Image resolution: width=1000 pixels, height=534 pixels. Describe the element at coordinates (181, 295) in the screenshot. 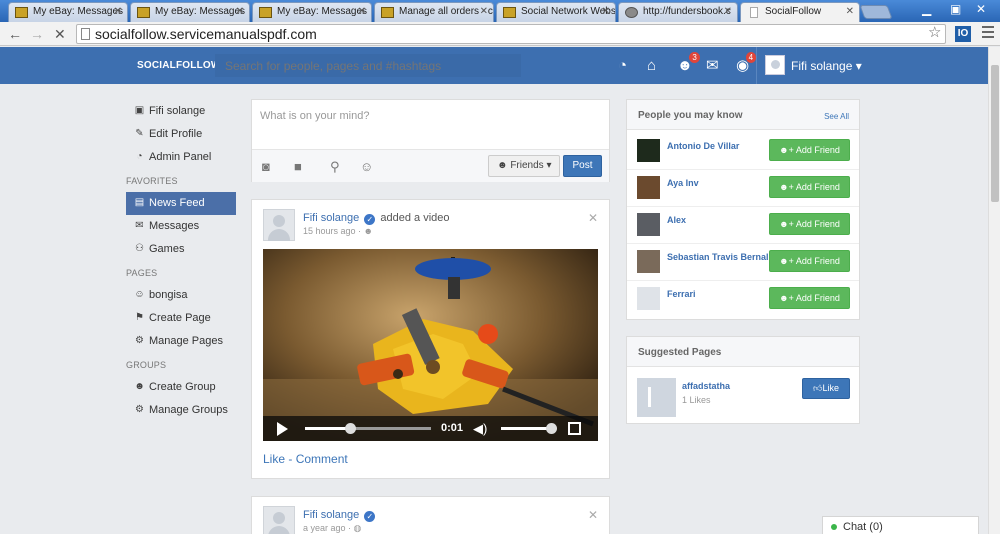

I see `sidebar-item-page-bongisa: ☺ bongisa` at that location.